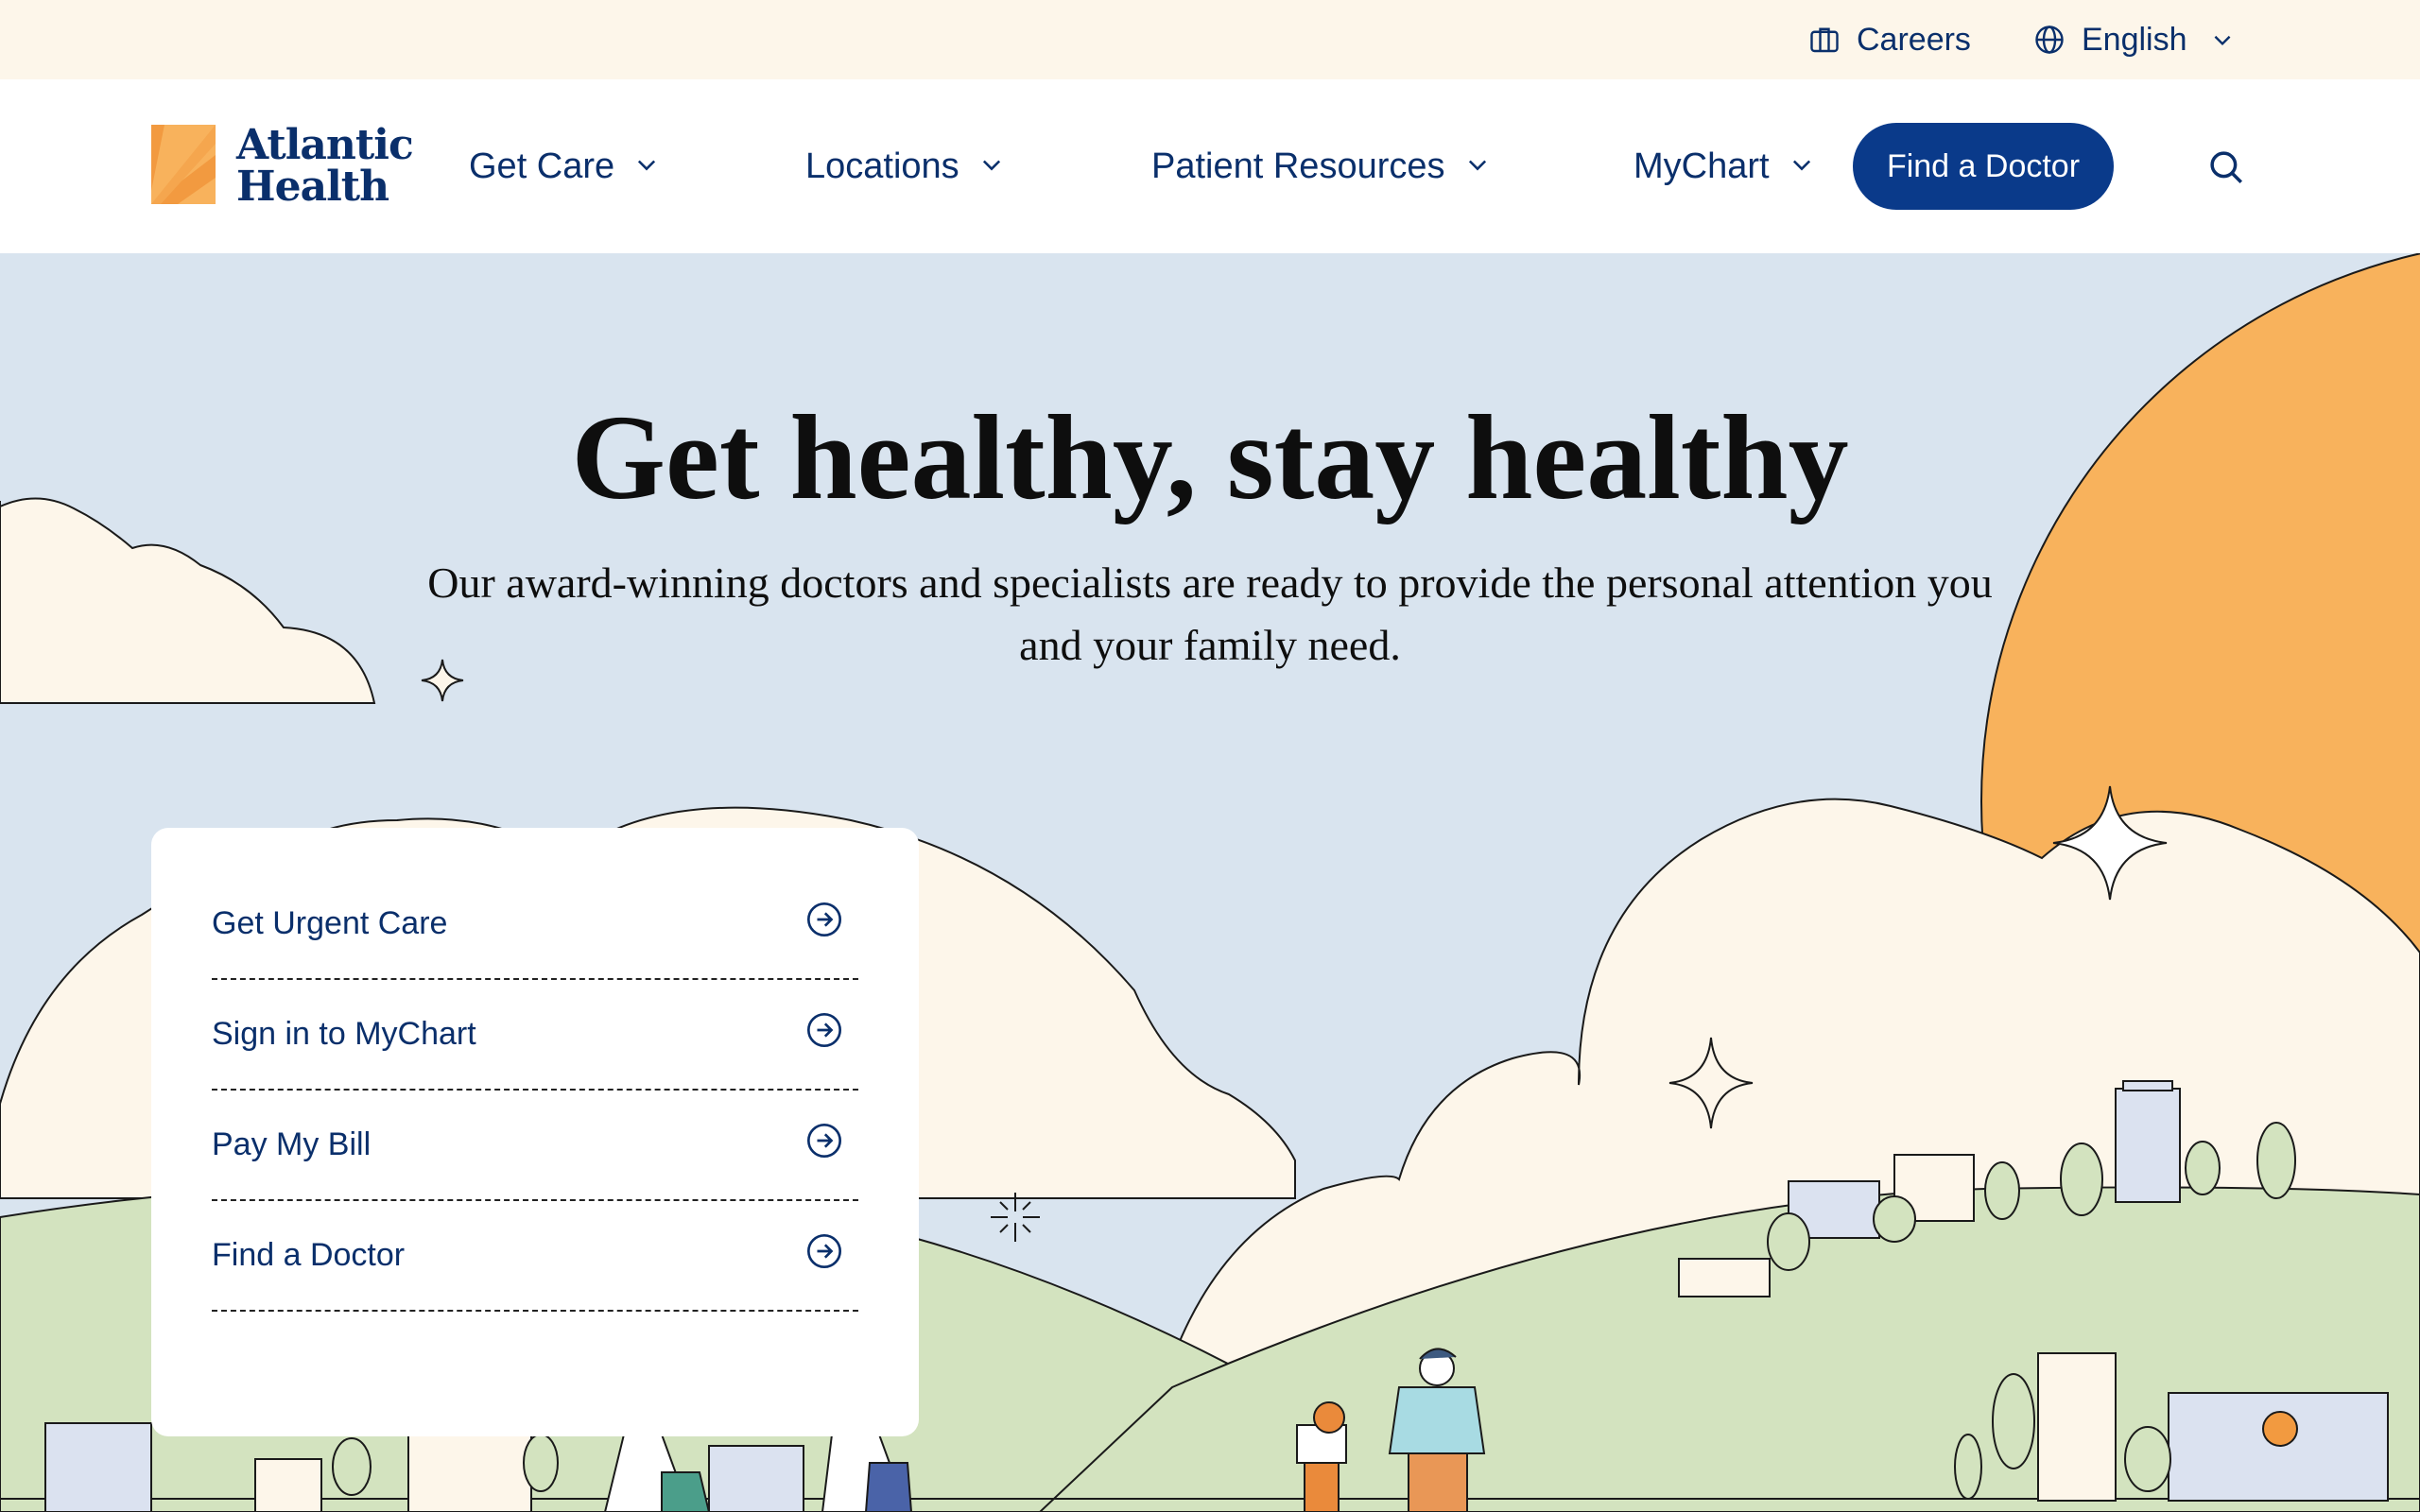 The height and width of the screenshot is (1512, 2420). Describe the element at coordinates (309, 1255) in the screenshot. I see `quick-link-label: Find a Doctor` at that location.